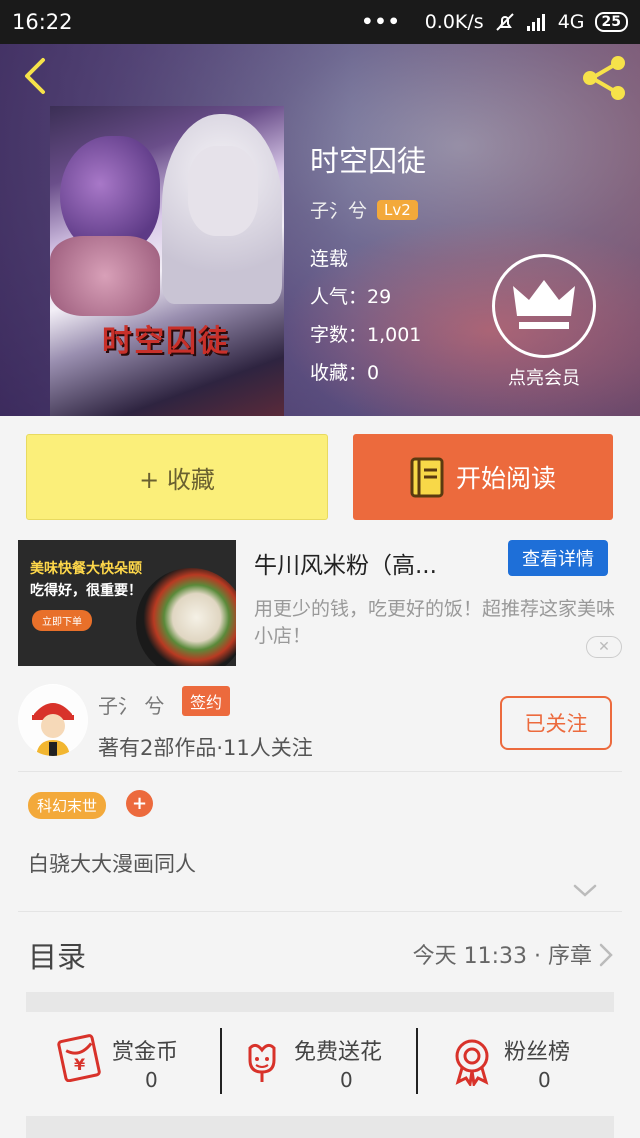  Describe the element at coordinates (86, 591) in the screenshot. I see `ad-image-subline: 吃得好，很重要！` at that location.